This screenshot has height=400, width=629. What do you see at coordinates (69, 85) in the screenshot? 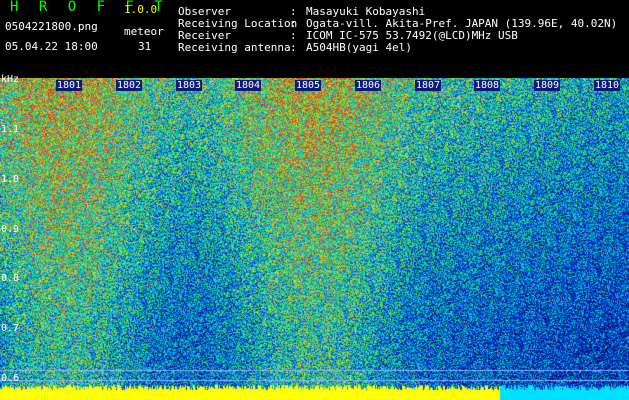
I see `x-tick: 1801` at bounding box center [69, 85].